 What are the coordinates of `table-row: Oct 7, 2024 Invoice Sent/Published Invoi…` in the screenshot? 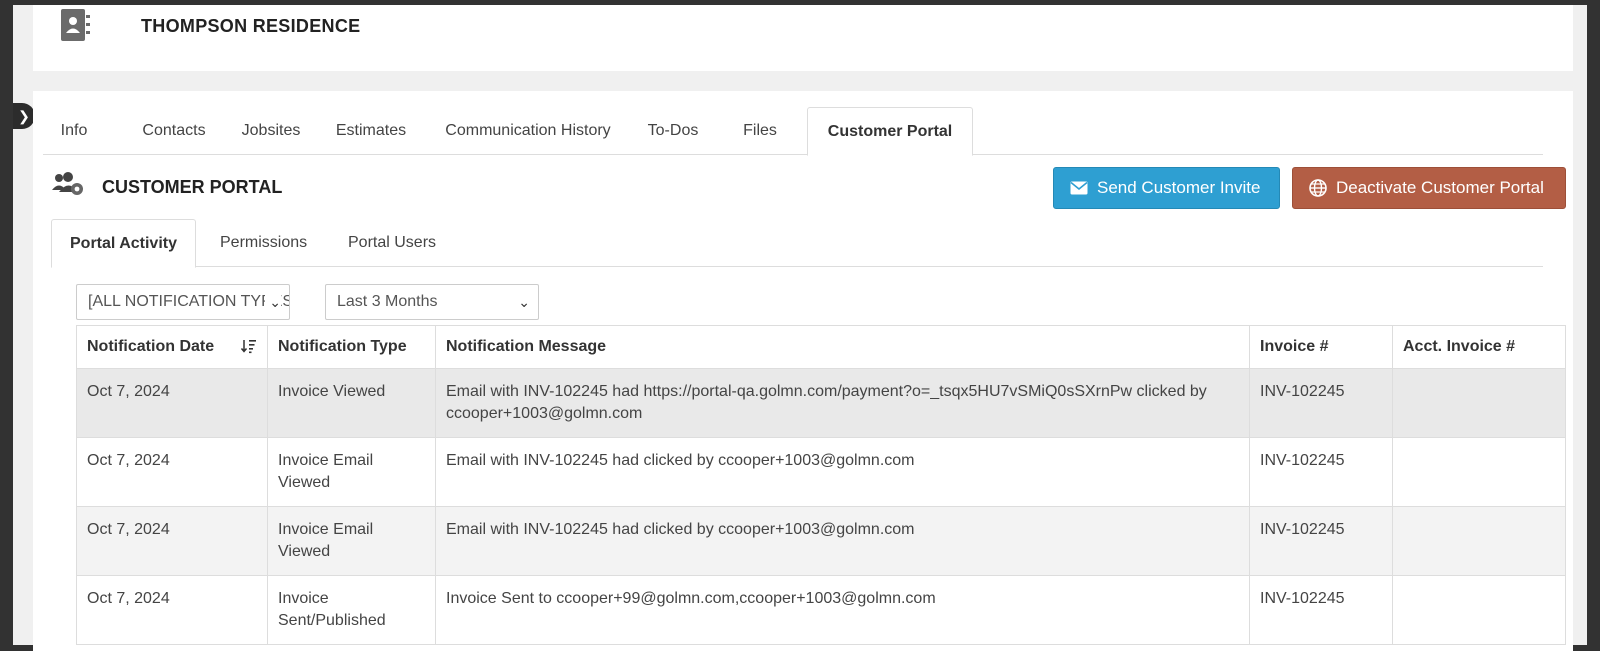 It's located at (821, 610).